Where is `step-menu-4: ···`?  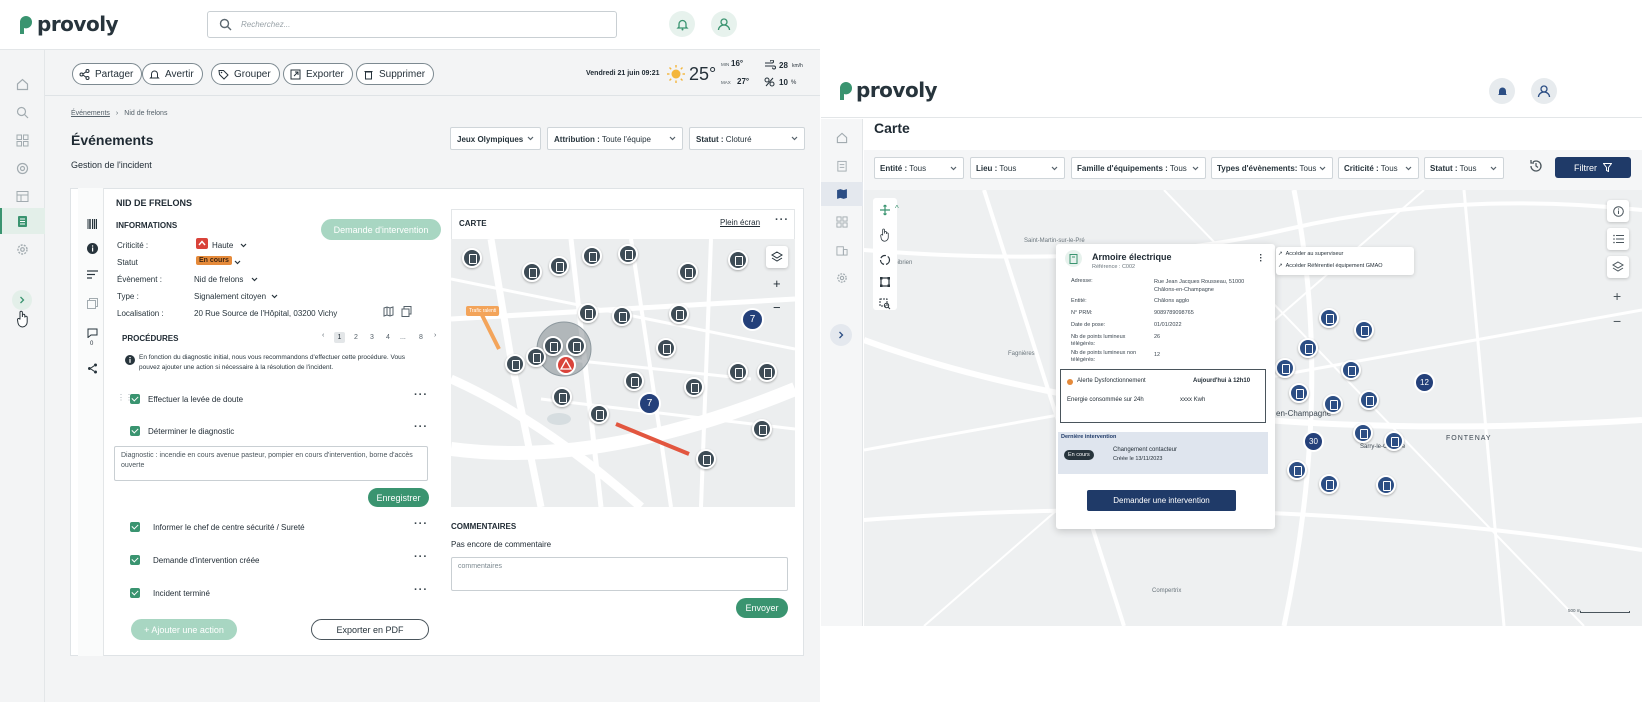
step-menu-4: ··· is located at coordinates (421, 557).